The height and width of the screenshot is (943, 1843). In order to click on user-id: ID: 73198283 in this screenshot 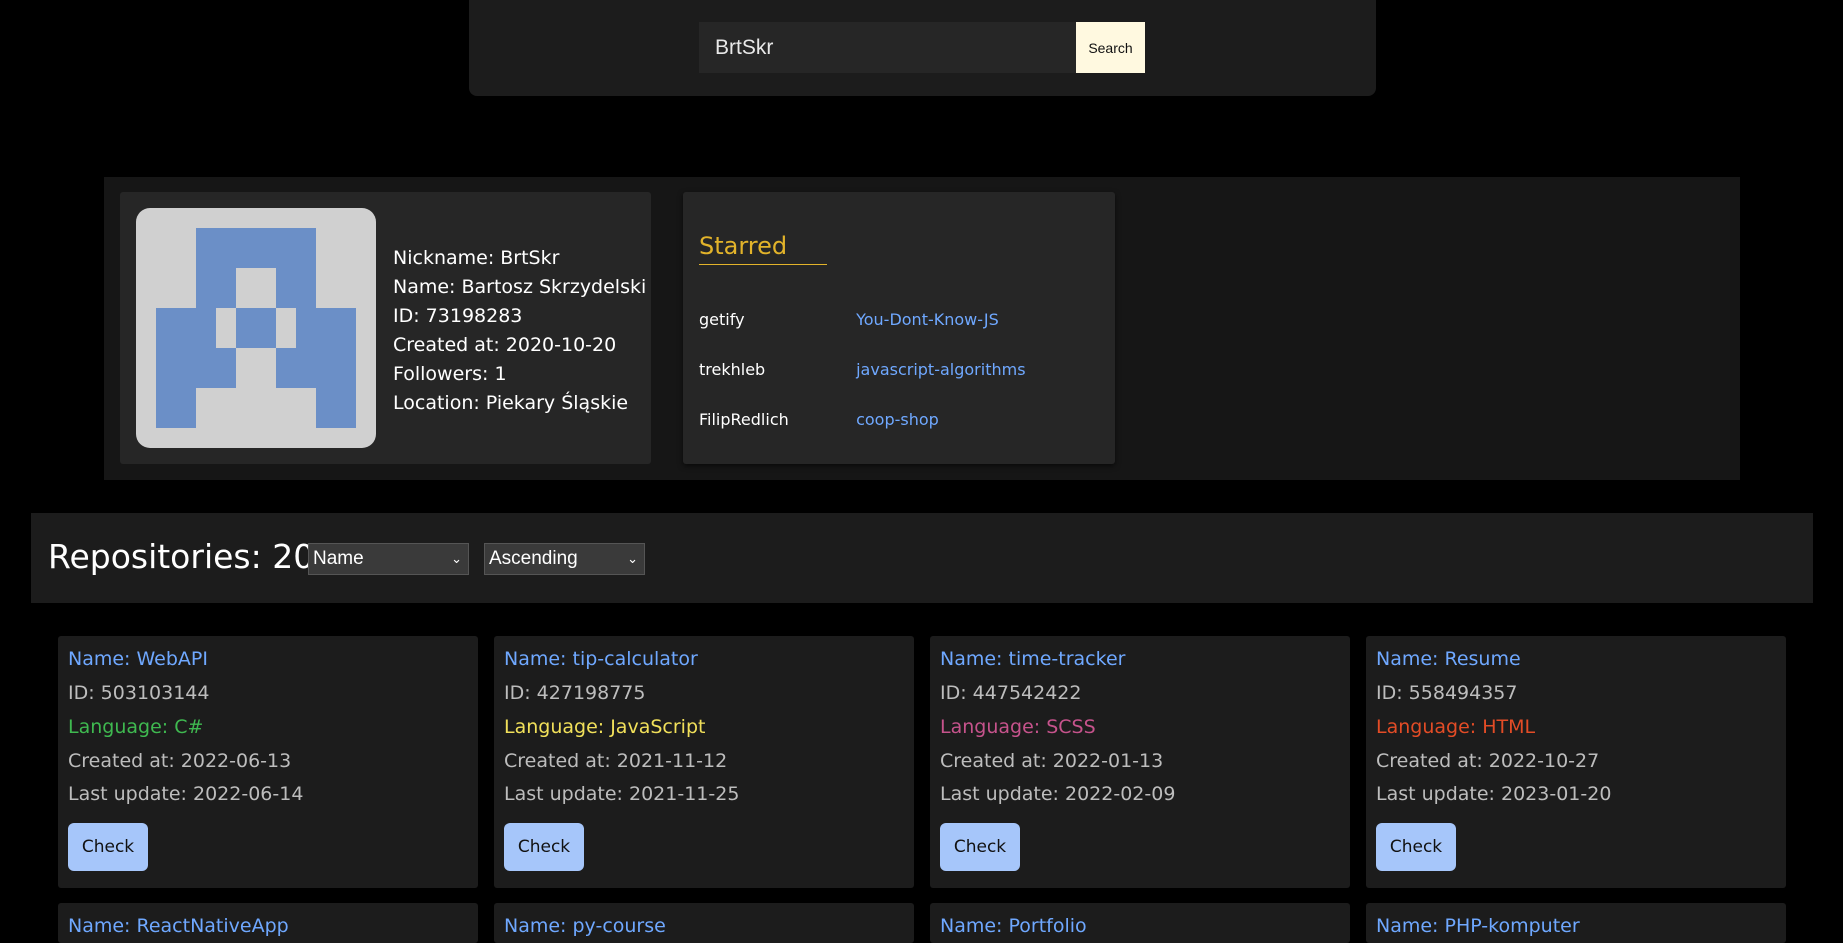, I will do `click(458, 316)`.